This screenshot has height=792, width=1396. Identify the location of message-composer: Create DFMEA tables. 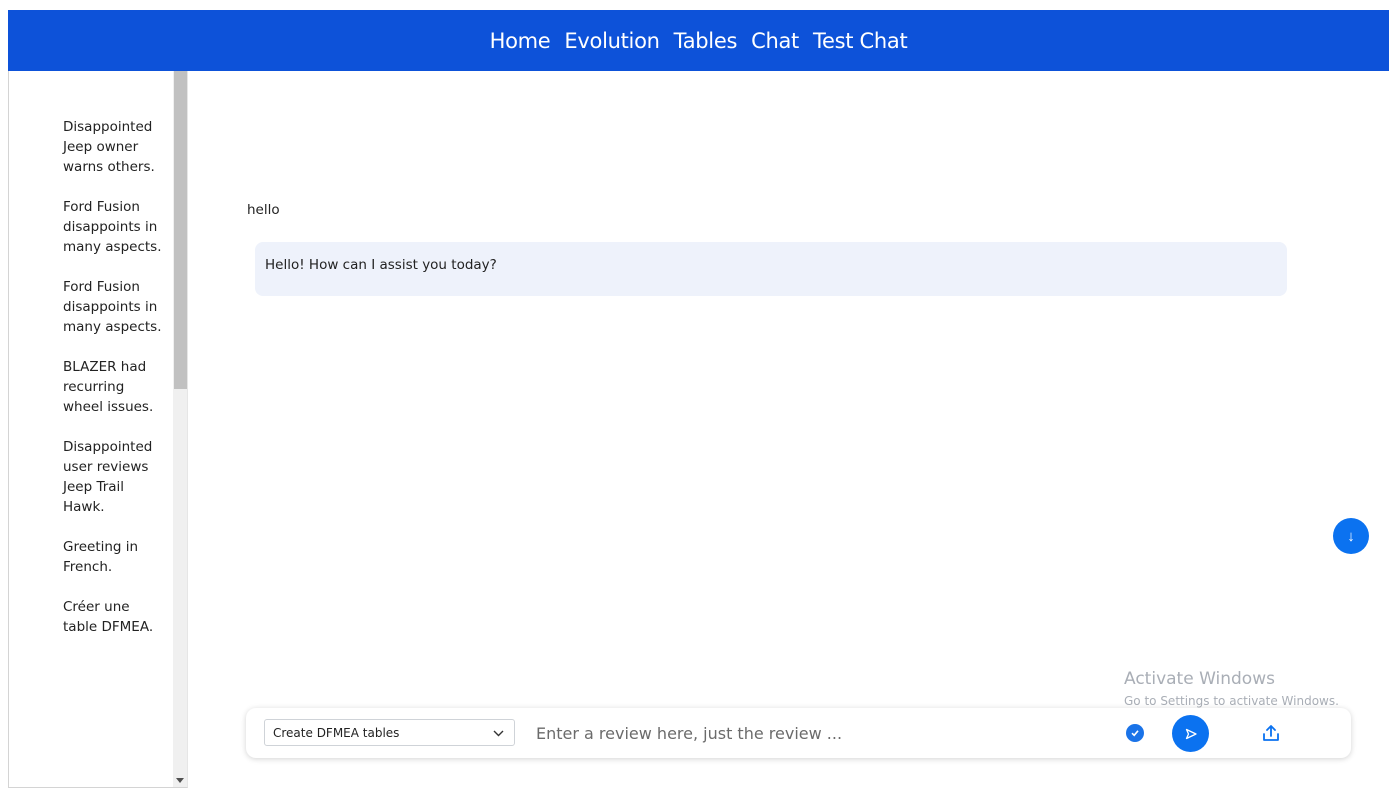
(798, 733).